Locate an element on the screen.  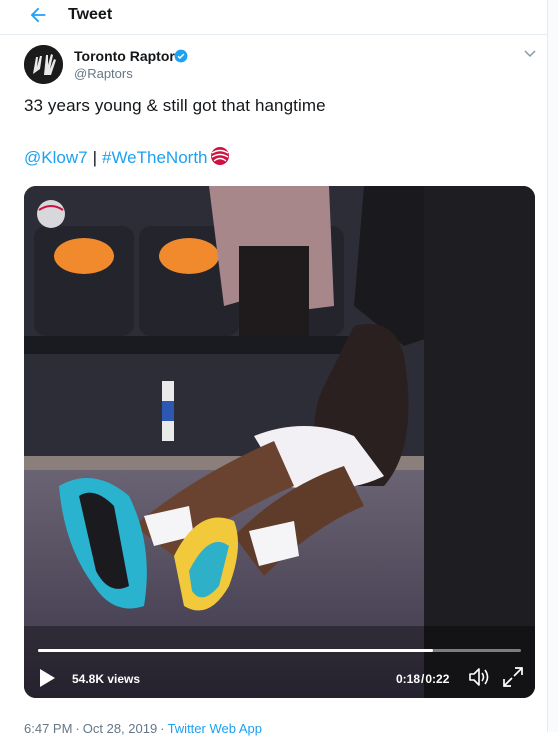
source-link: Twitter Web App is located at coordinates (215, 728).